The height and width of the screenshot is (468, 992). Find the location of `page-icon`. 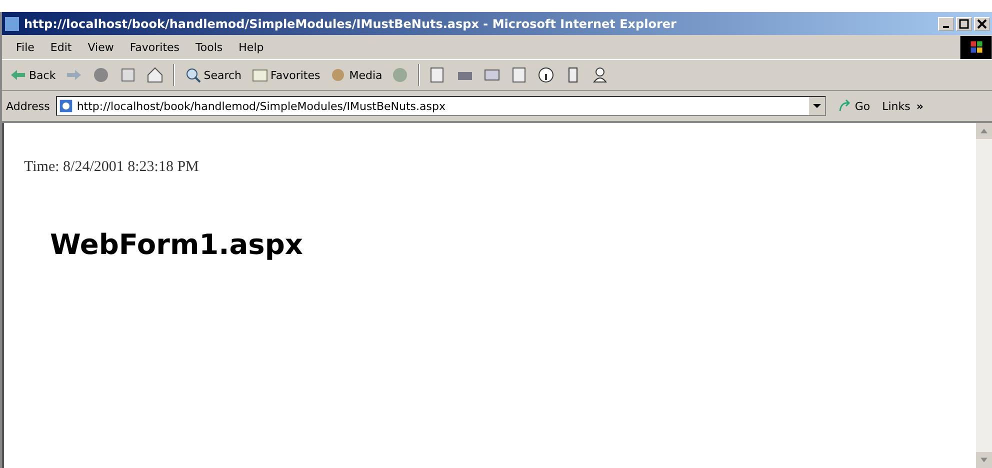

page-icon is located at coordinates (65, 106).